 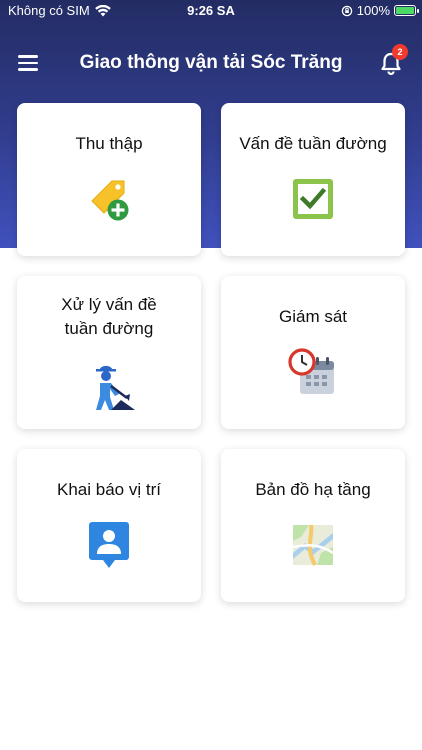 I want to click on menu-card-van-de-tuan-duong: Vấn đề tuần đường, so click(x=313, y=179).